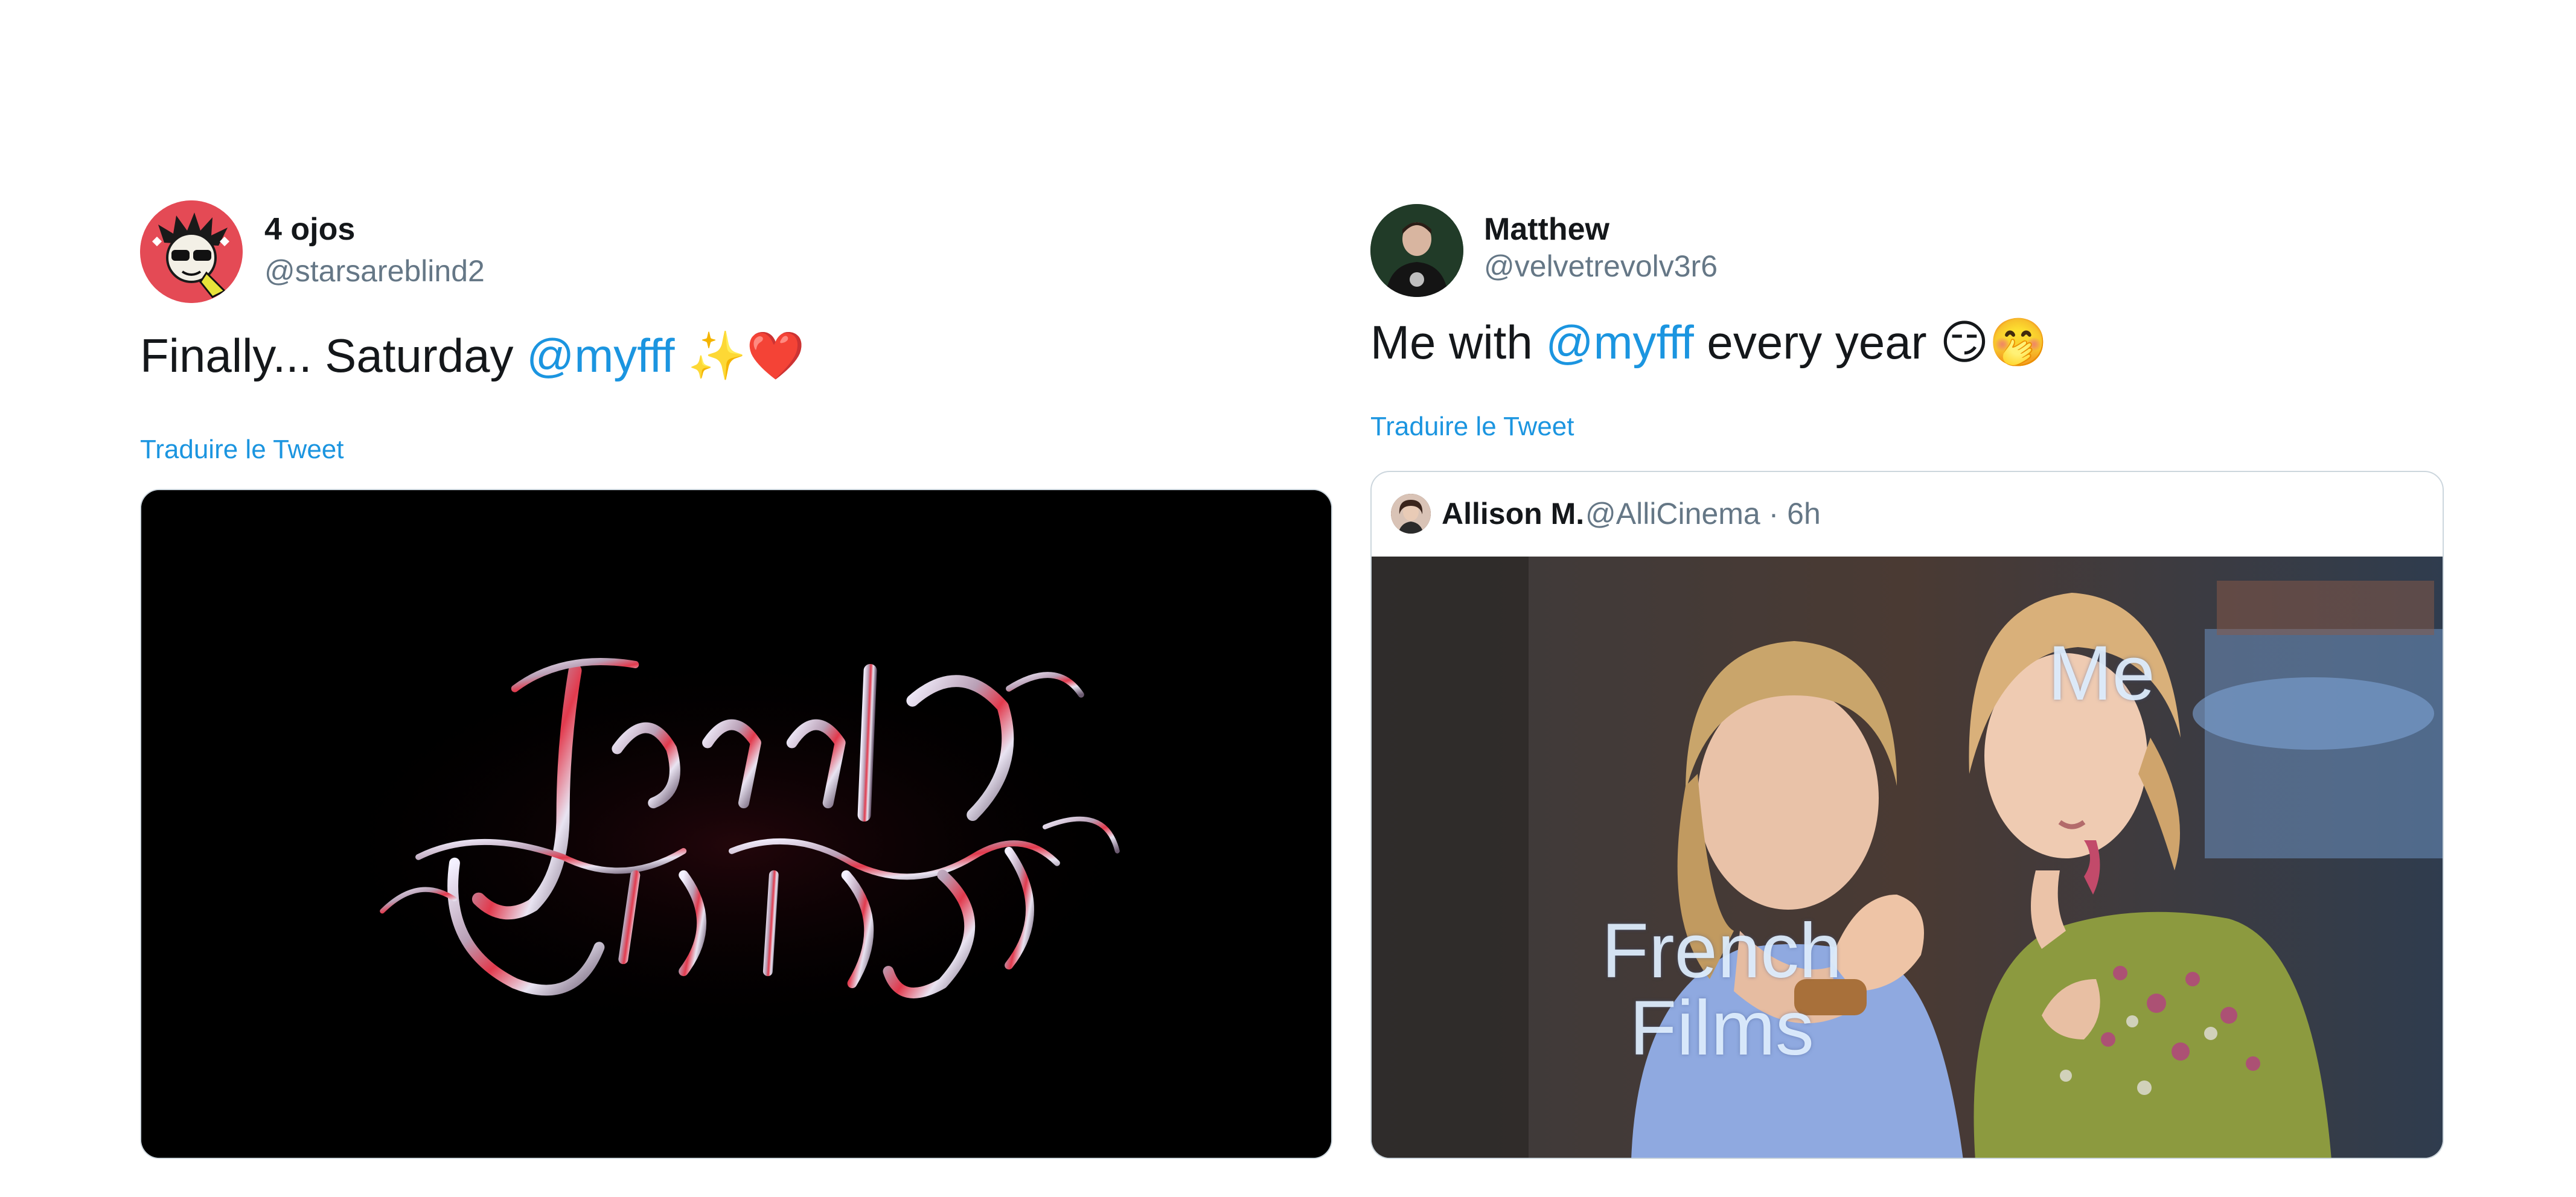 This screenshot has width=2576, height=1197. What do you see at coordinates (1816, 342) in the screenshot?
I see `tweet-text-body-end: every year` at bounding box center [1816, 342].